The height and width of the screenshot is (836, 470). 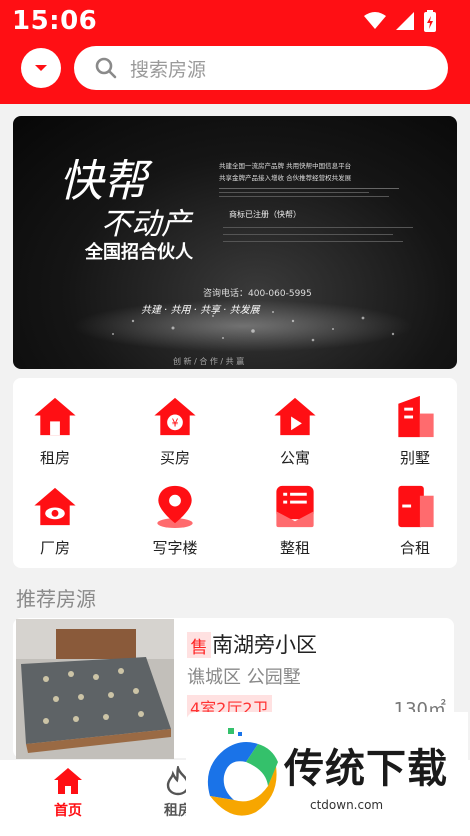 I want to click on house-yen-icon: ¥, so click(x=175, y=416).